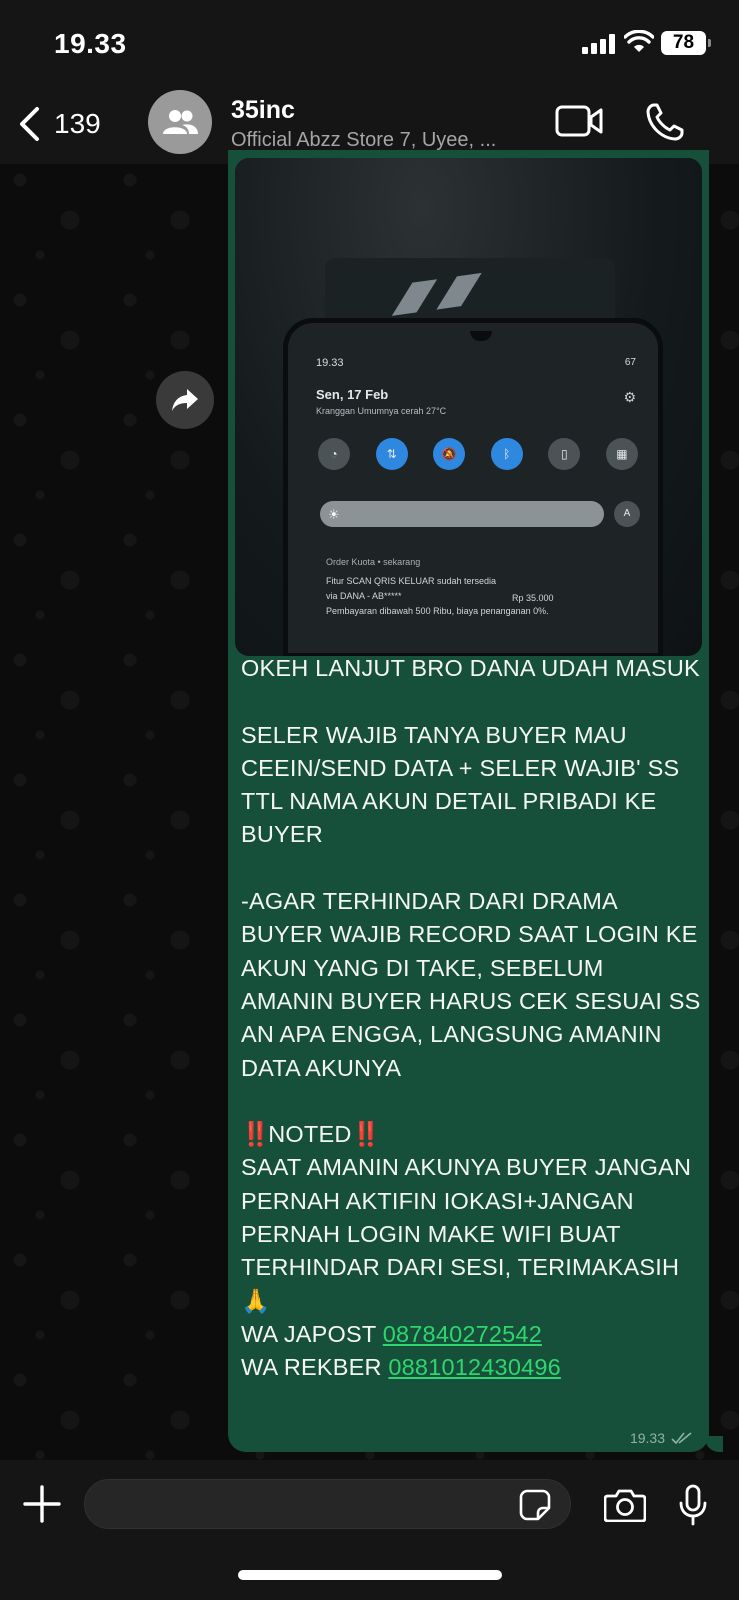 The image size is (739, 1600). I want to click on photo-phone-time: 19.33, so click(330, 363).